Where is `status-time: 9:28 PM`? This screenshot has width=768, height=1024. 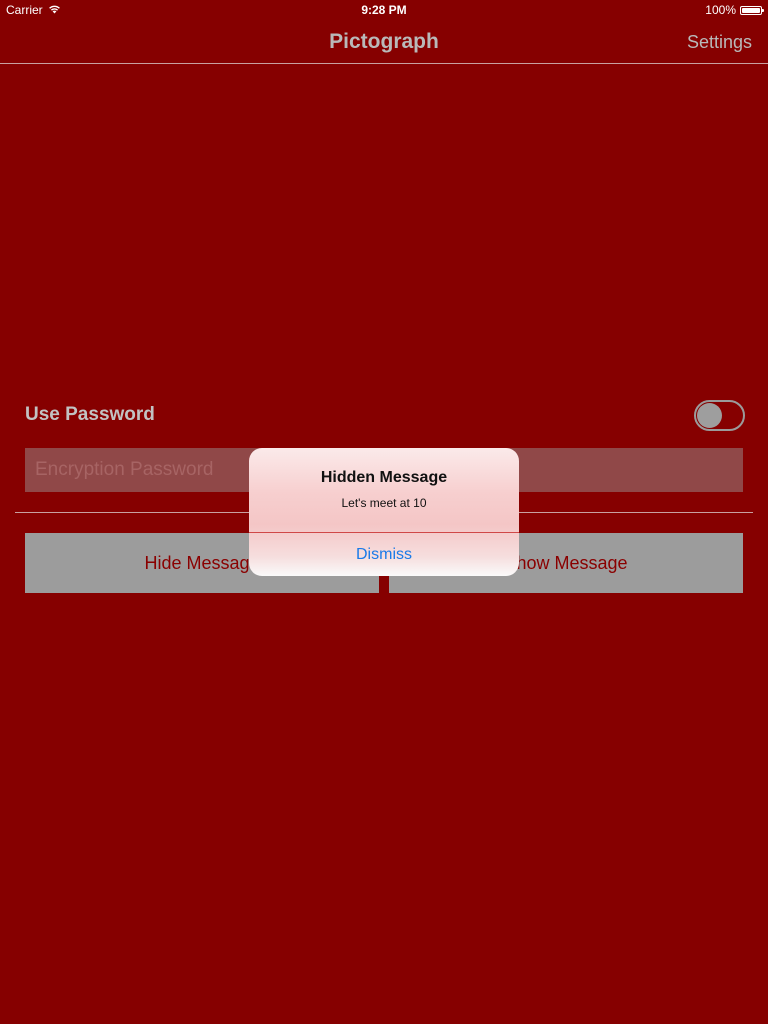 status-time: 9:28 PM is located at coordinates (384, 10).